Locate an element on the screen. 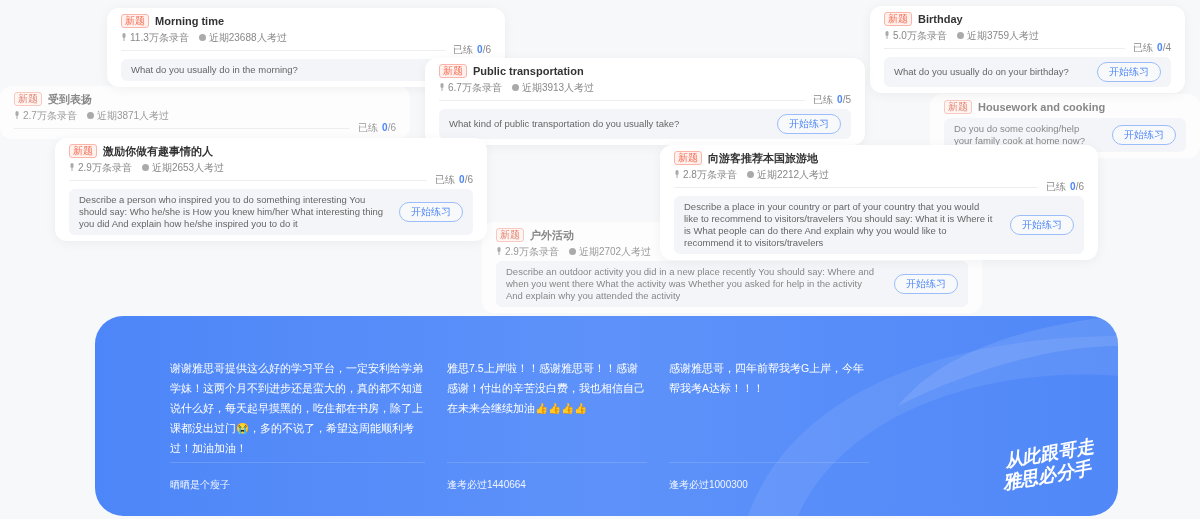 The image size is (1200, 519). taker-count: 近期2653人考过 is located at coordinates (188, 167).